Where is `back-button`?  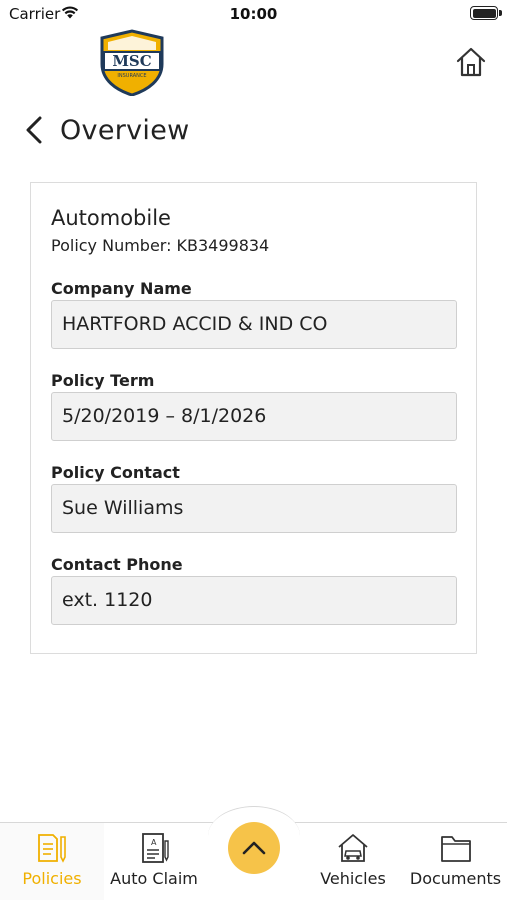
back-button is located at coordinates (35, 130).